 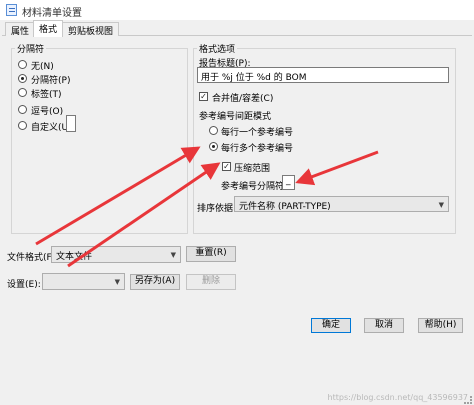 What do you see at coordinates (211, 254) in the screenshot?
I see `reset-button: 重置(R)` at bounding box center [211, 254].